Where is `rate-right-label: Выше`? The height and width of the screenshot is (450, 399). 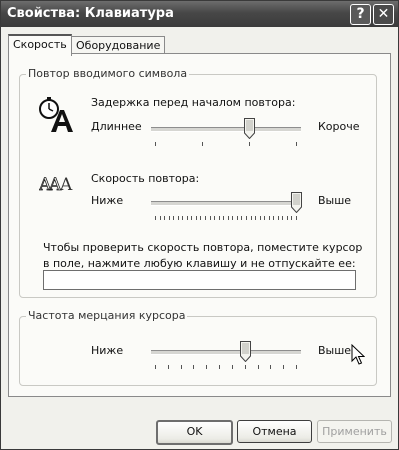 rate-right-label: Выше is located at coordinates (335, 200).